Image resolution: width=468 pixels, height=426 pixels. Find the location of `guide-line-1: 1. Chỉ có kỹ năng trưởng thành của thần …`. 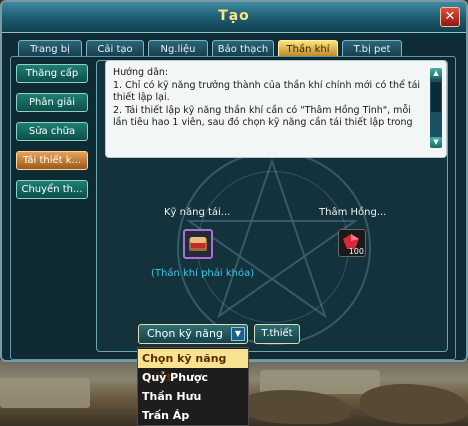

guide-line-1: 1. Chỉ có kỹ năng trưởng thành của thần … is located at coordinates (267, 91).